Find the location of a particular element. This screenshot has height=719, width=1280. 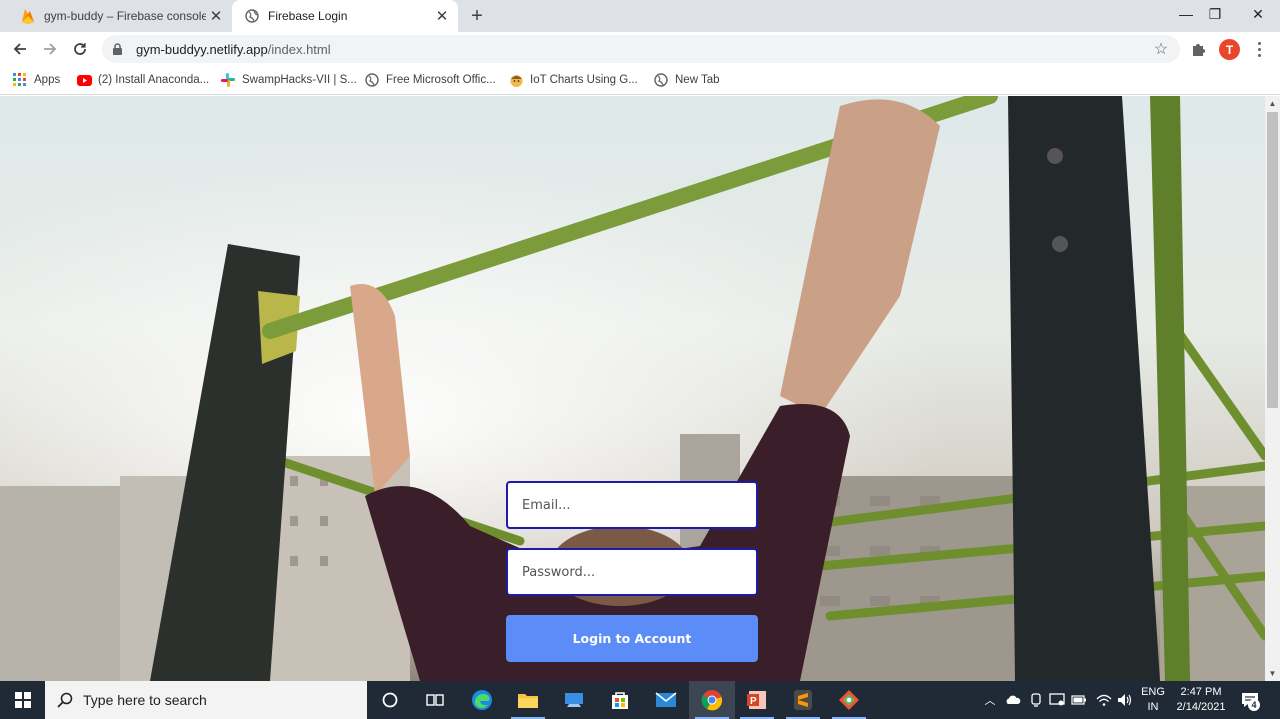

slack-icon is located at coordinates (228, 80).